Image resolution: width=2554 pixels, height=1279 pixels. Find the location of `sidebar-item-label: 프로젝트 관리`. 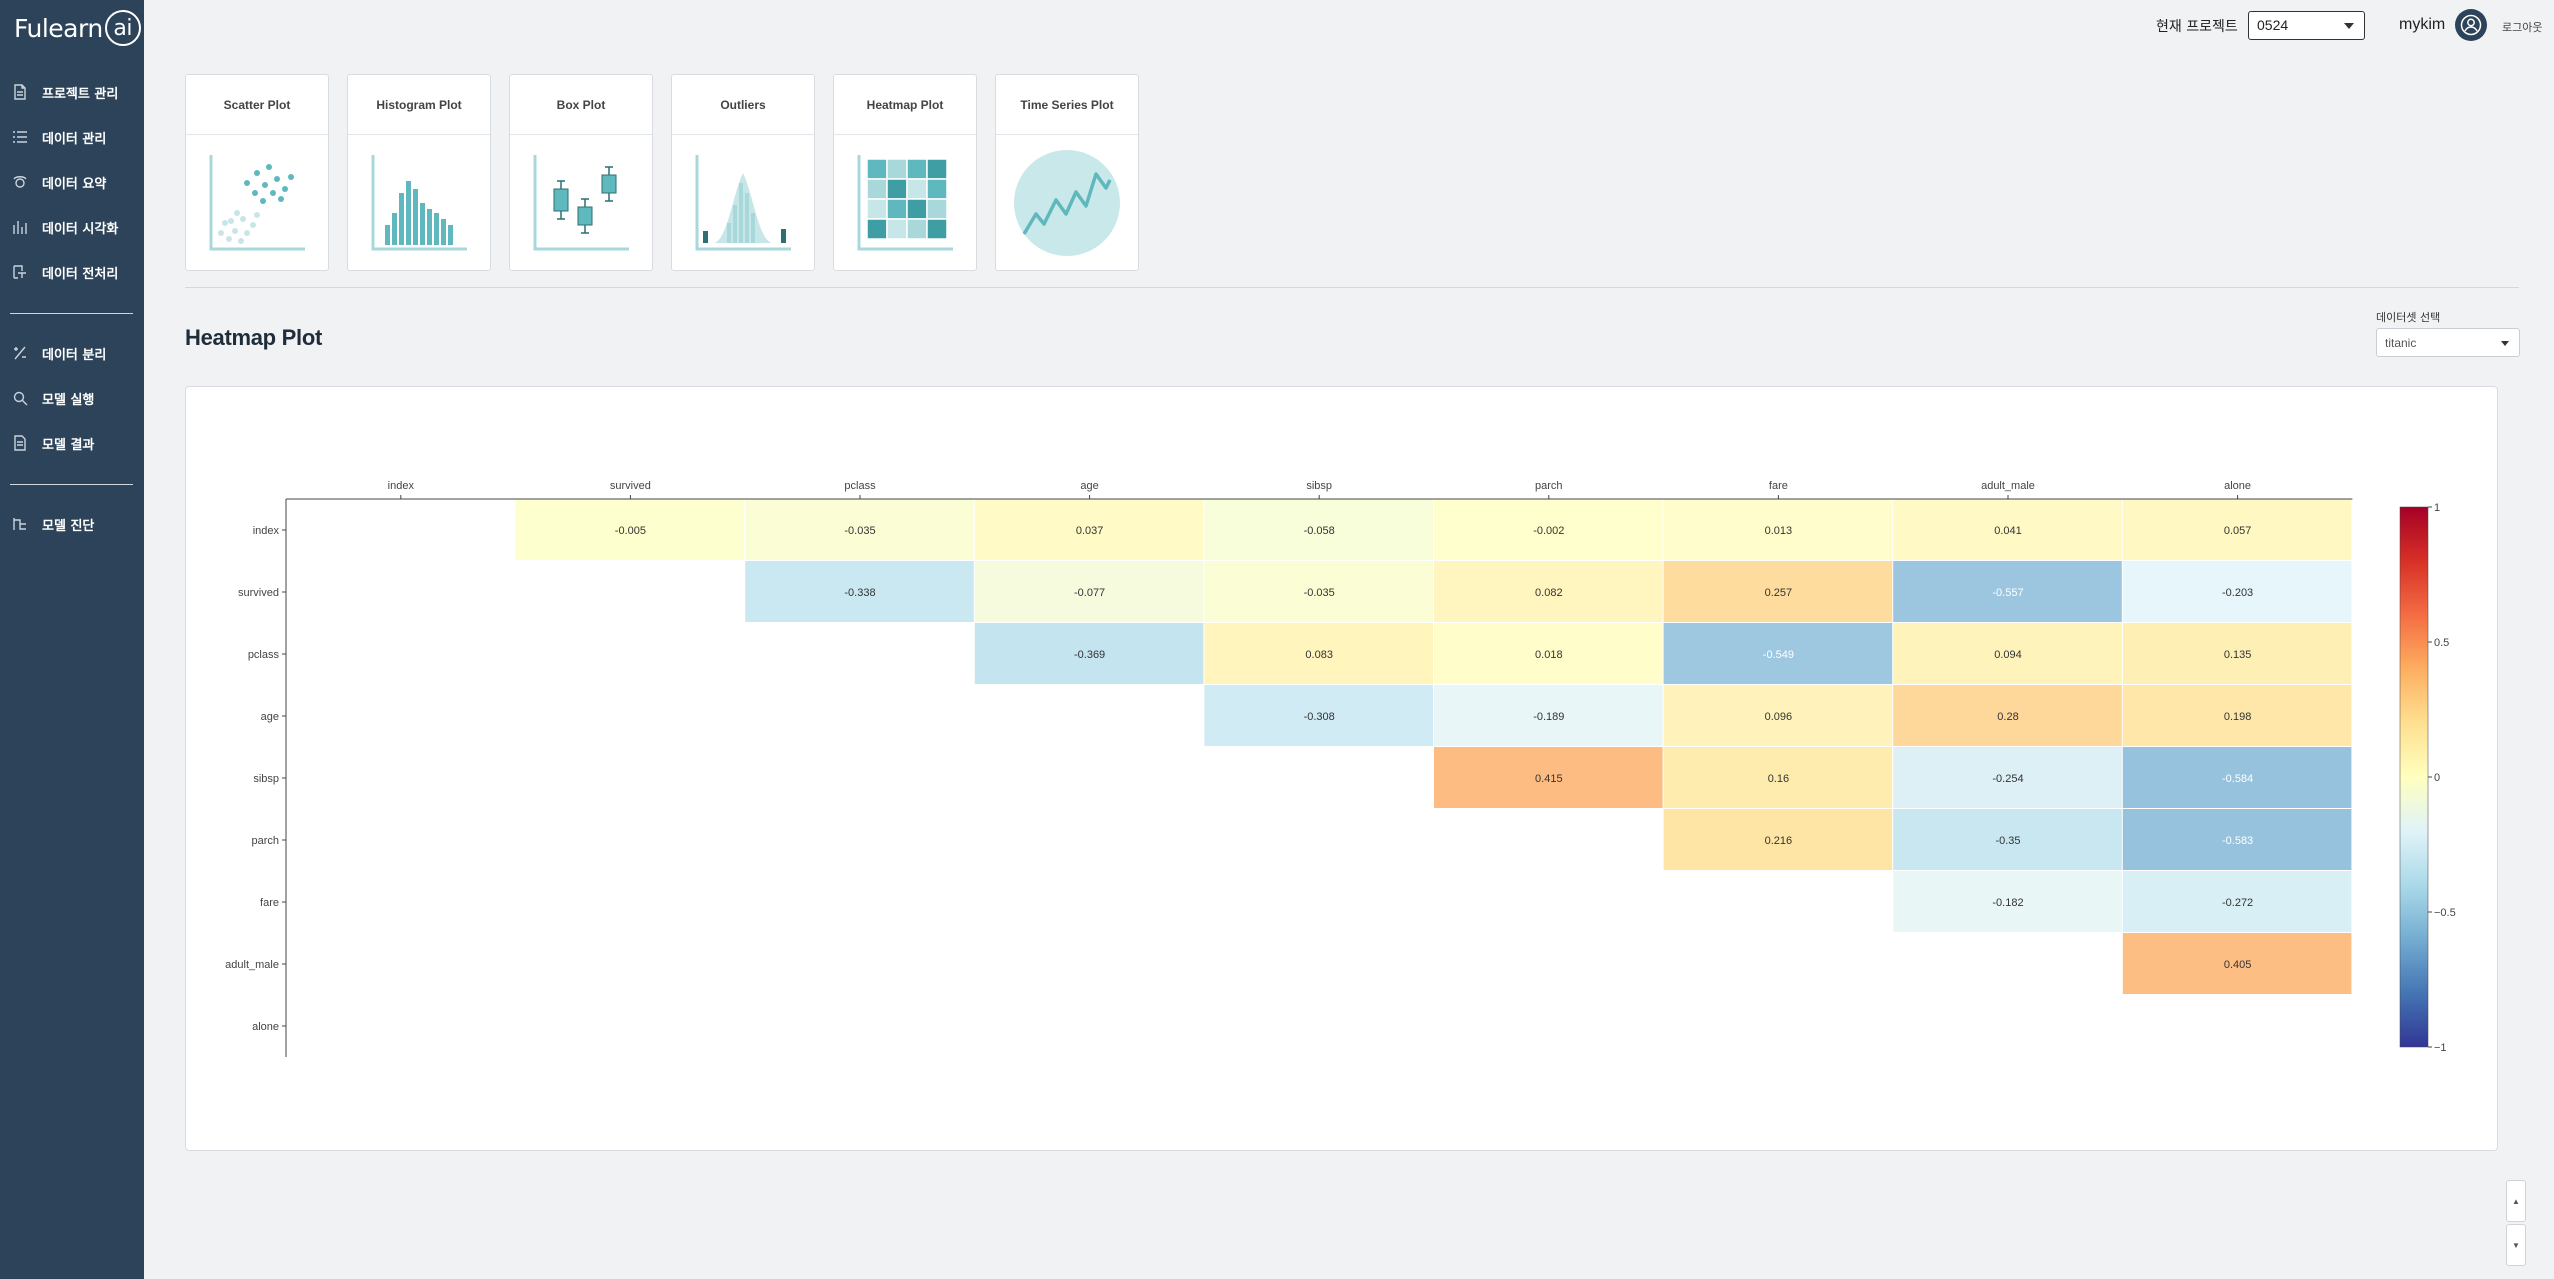

sidebar-item-label: 프로젝트 관리 is located at coordinates (80, 94).